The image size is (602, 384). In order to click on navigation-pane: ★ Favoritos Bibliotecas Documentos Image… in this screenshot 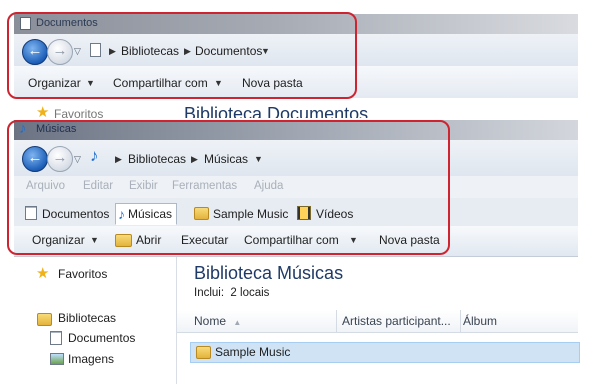, I will do `click(95, 320)`.